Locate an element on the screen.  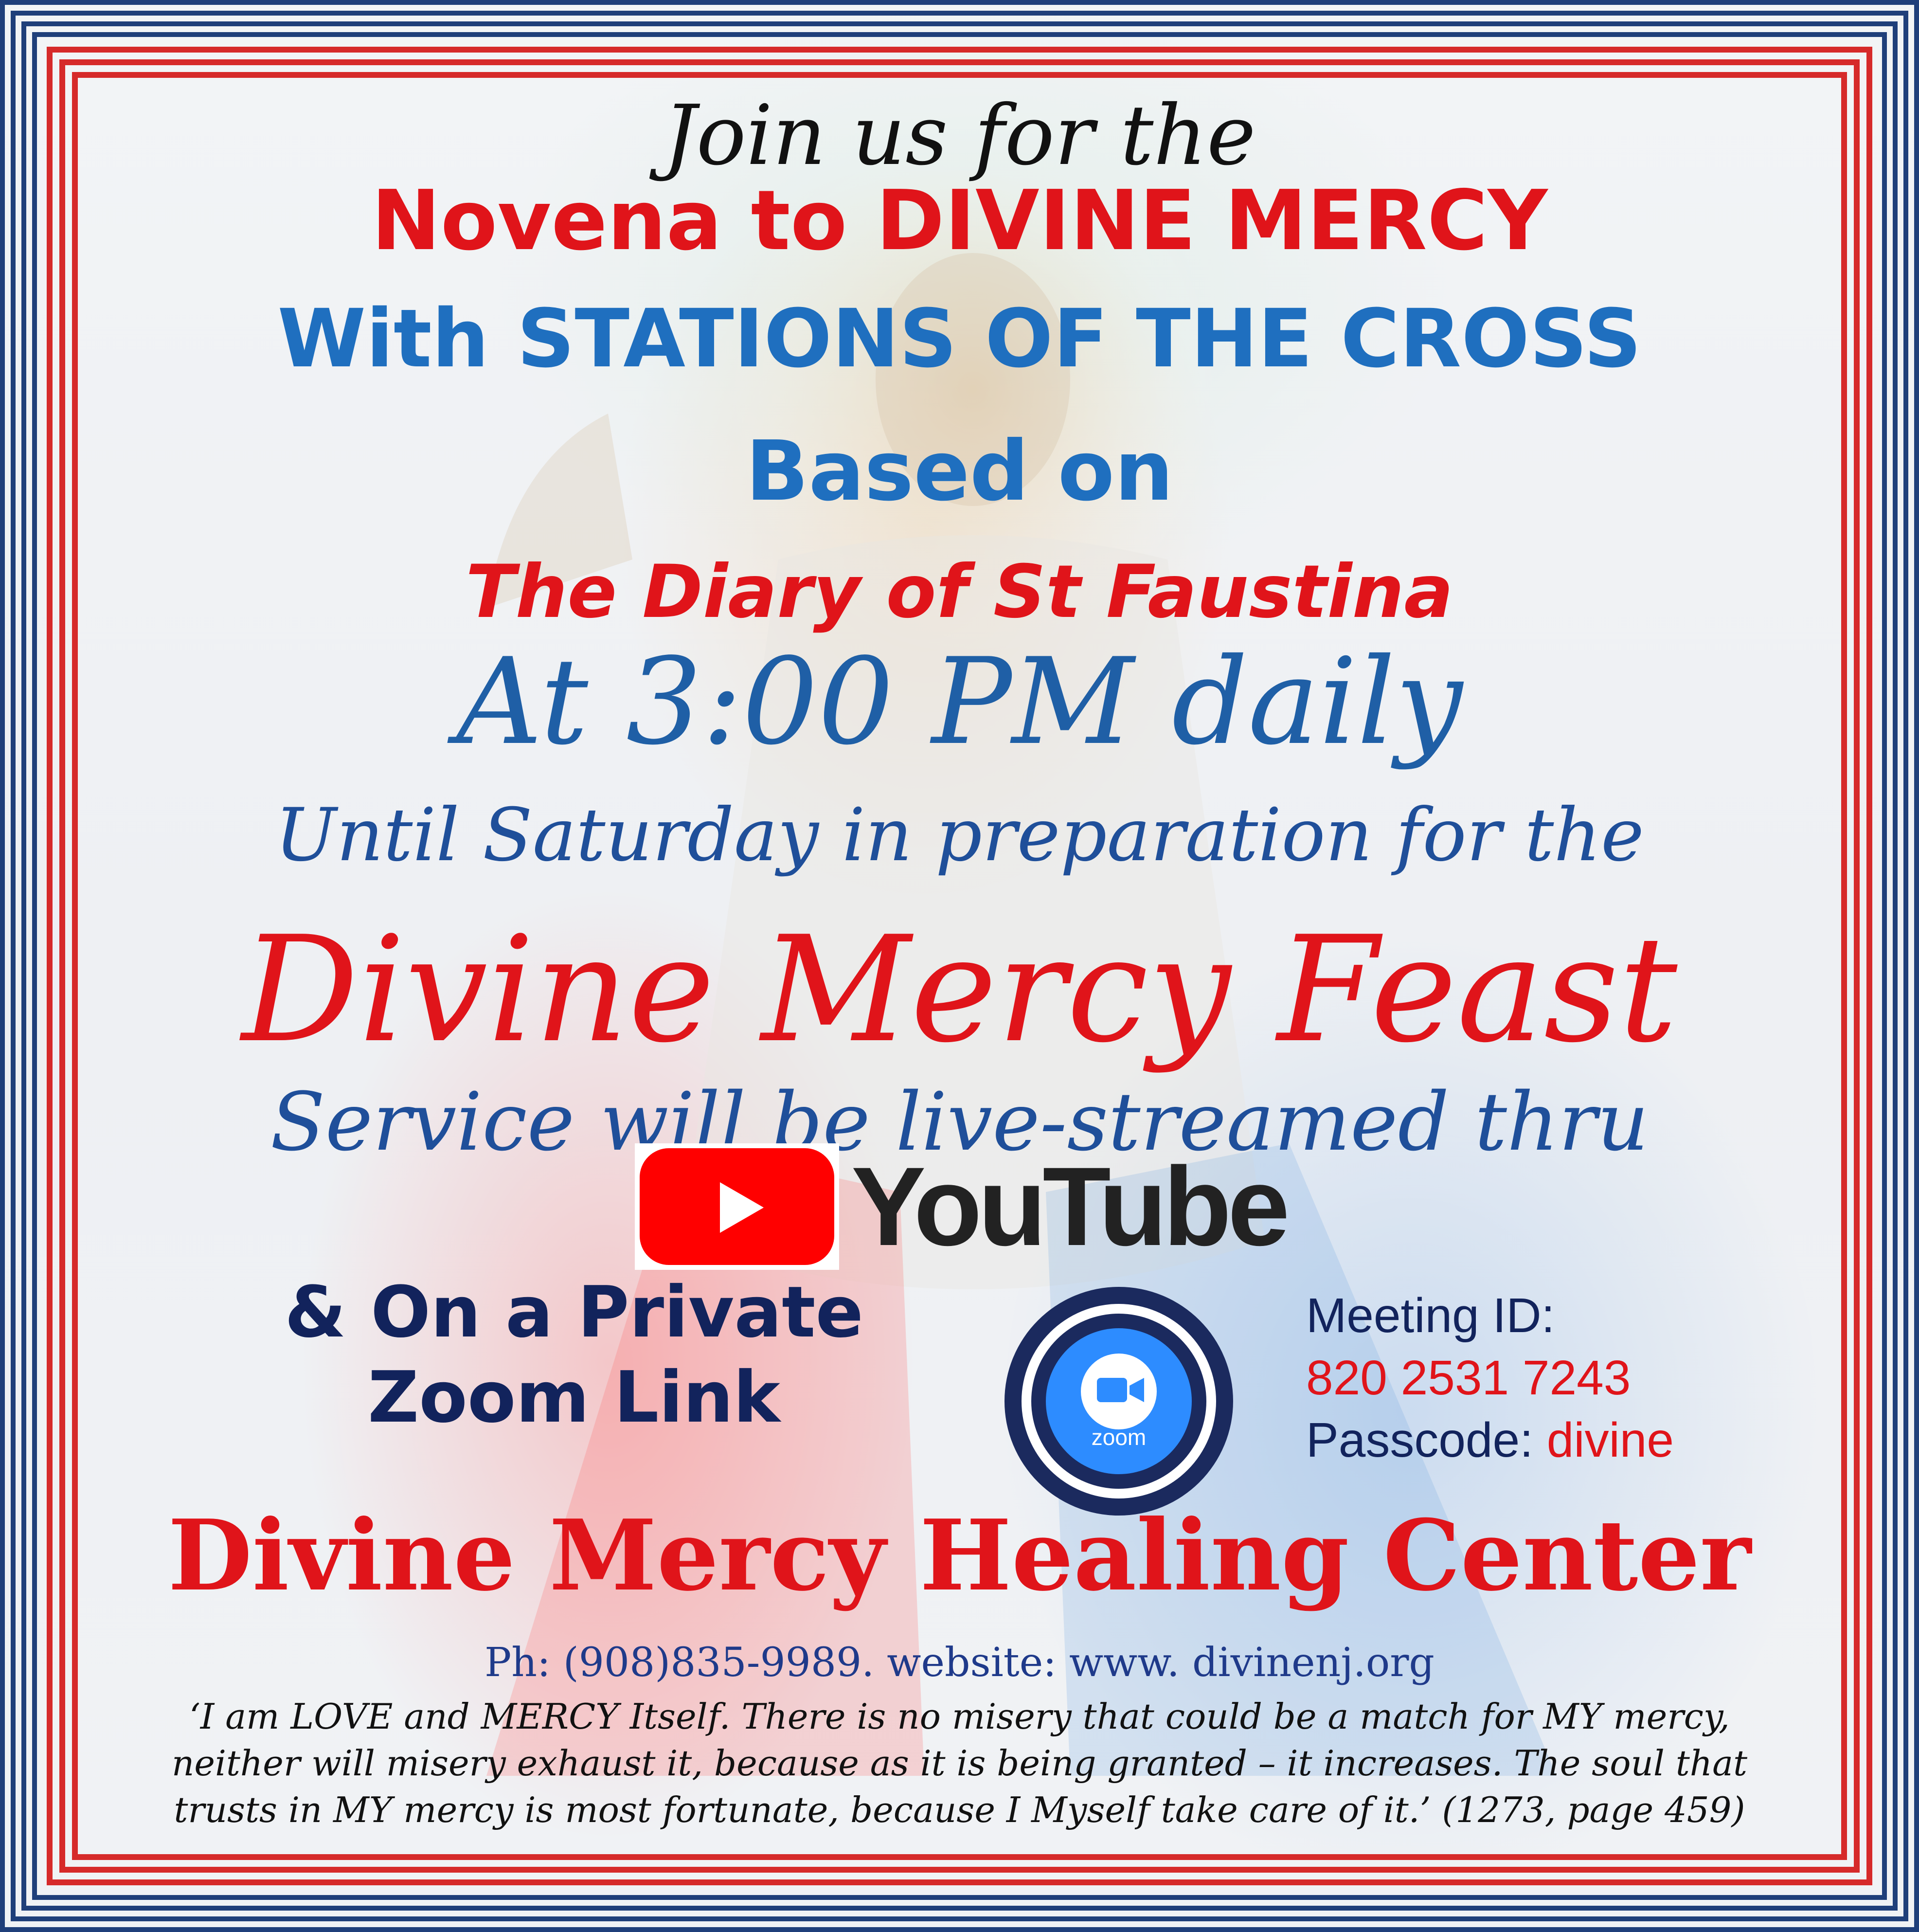
until-text: Until Saturday in preparation for the is located at coordinates (959, 835).